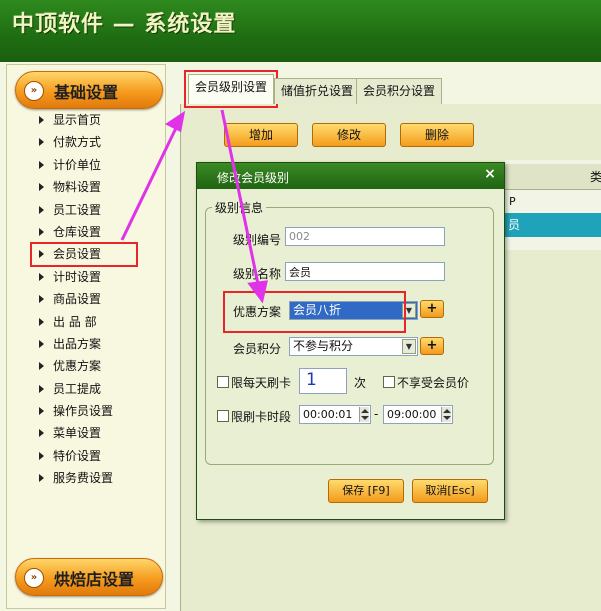  Describe the element at coordinates (102, 322) in the screenshot. I see `sidebar-item: 出 品 部` at that location.